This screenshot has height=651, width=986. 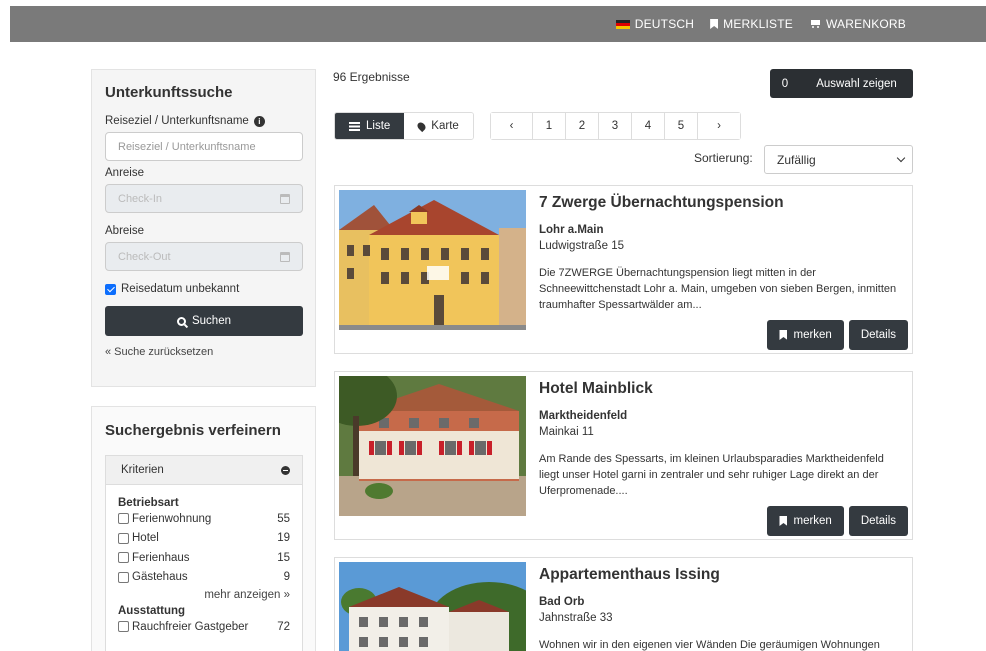 I want to click on date-unknown-checkbox, so click(x=110, y=289).